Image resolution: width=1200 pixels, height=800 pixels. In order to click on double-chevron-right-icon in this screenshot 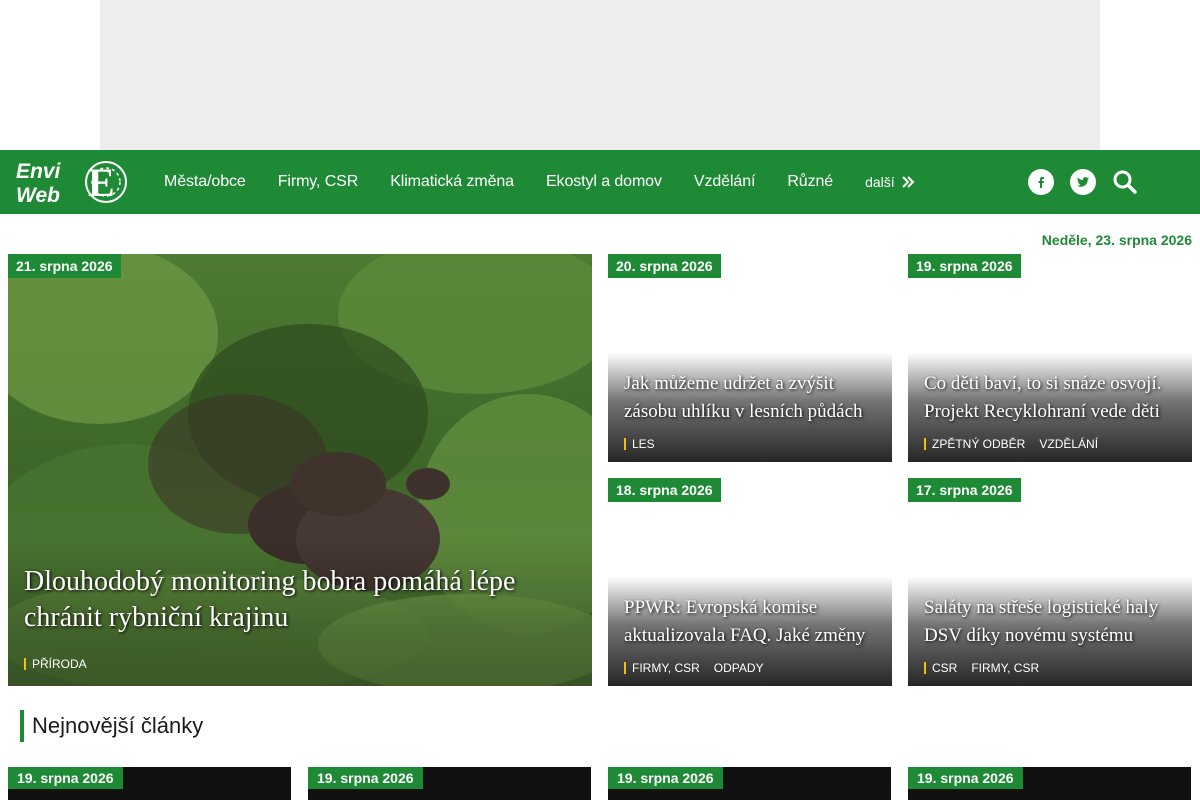, I will do `click(908, 182)`.